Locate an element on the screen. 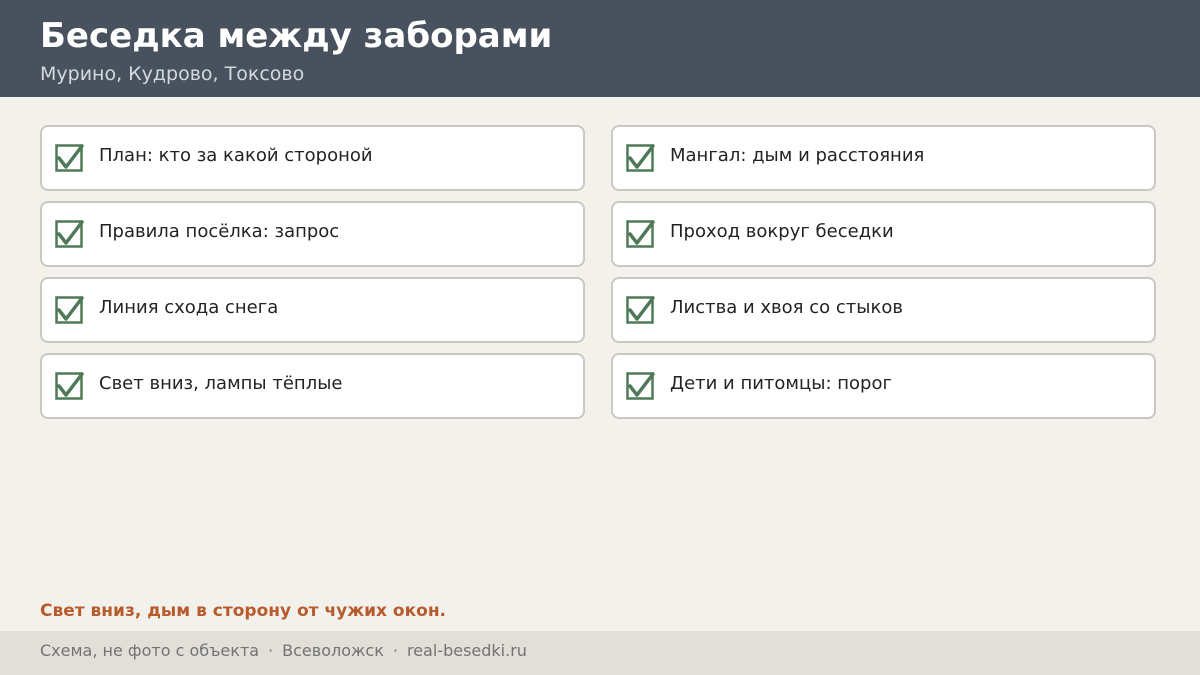 The height and width of the screenshot is (675, 1200). checklist-item: Листва и хвоя со стыков is located at coordinates (883, 310).